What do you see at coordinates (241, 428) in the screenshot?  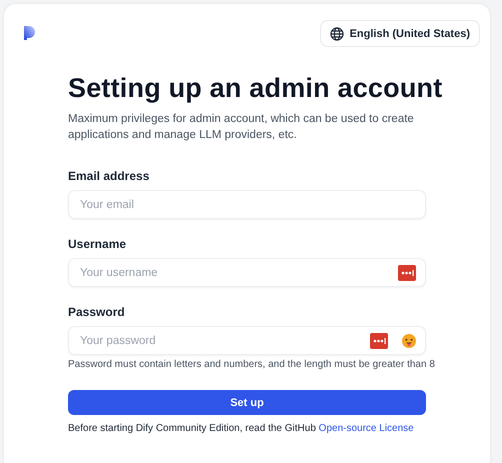 I see `footer-text: Before starting Dify Community Edition, read the GitHub Open-source License` at bounding box center [241, 428].